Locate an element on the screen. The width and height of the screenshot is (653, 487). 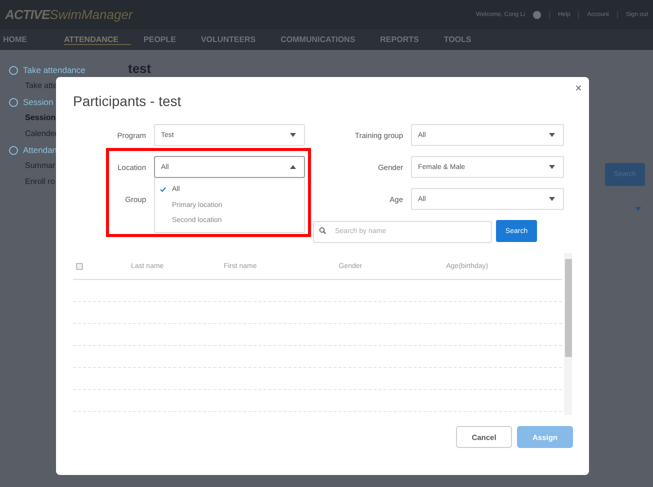
sidebar-section: Take attendance is located at coordinates (54, 70).